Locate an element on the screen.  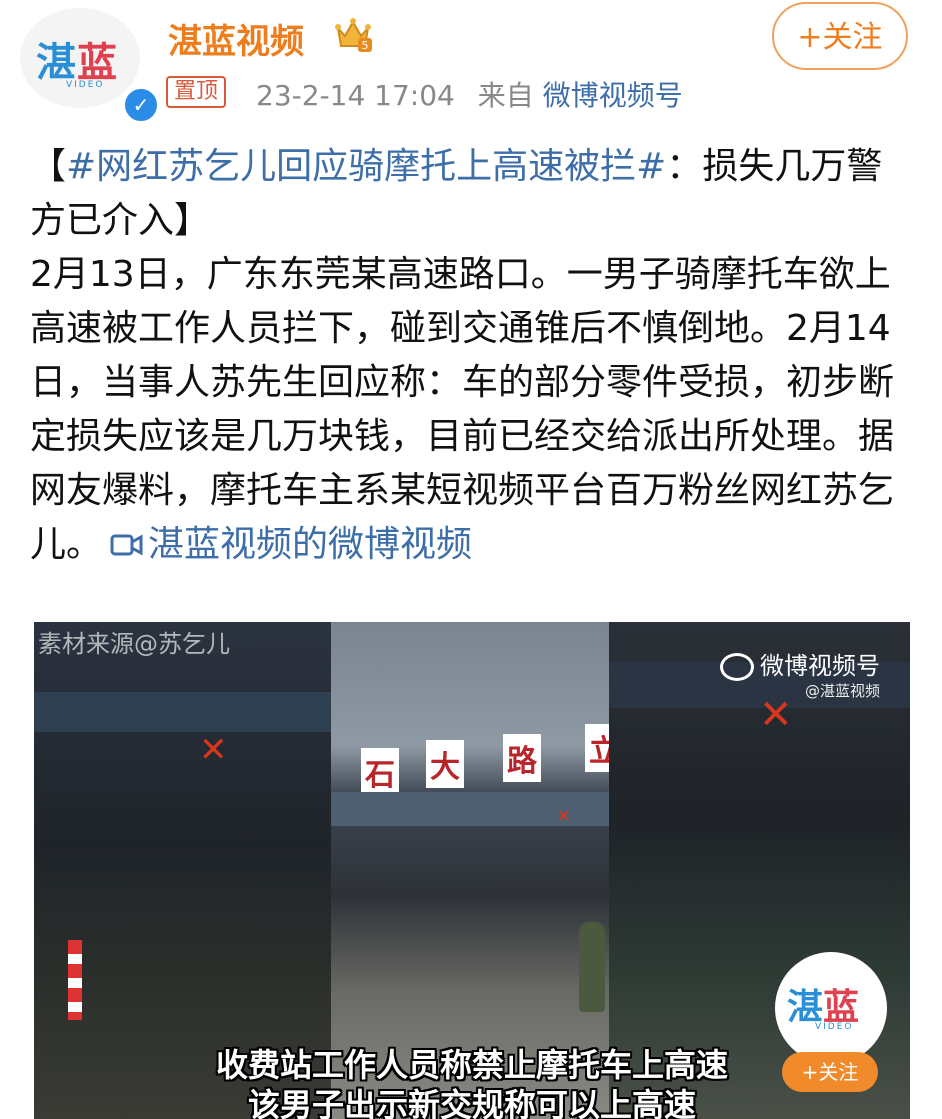
post-timestamp: 23-2-14 17:04 is located at coordinates (355, 95).